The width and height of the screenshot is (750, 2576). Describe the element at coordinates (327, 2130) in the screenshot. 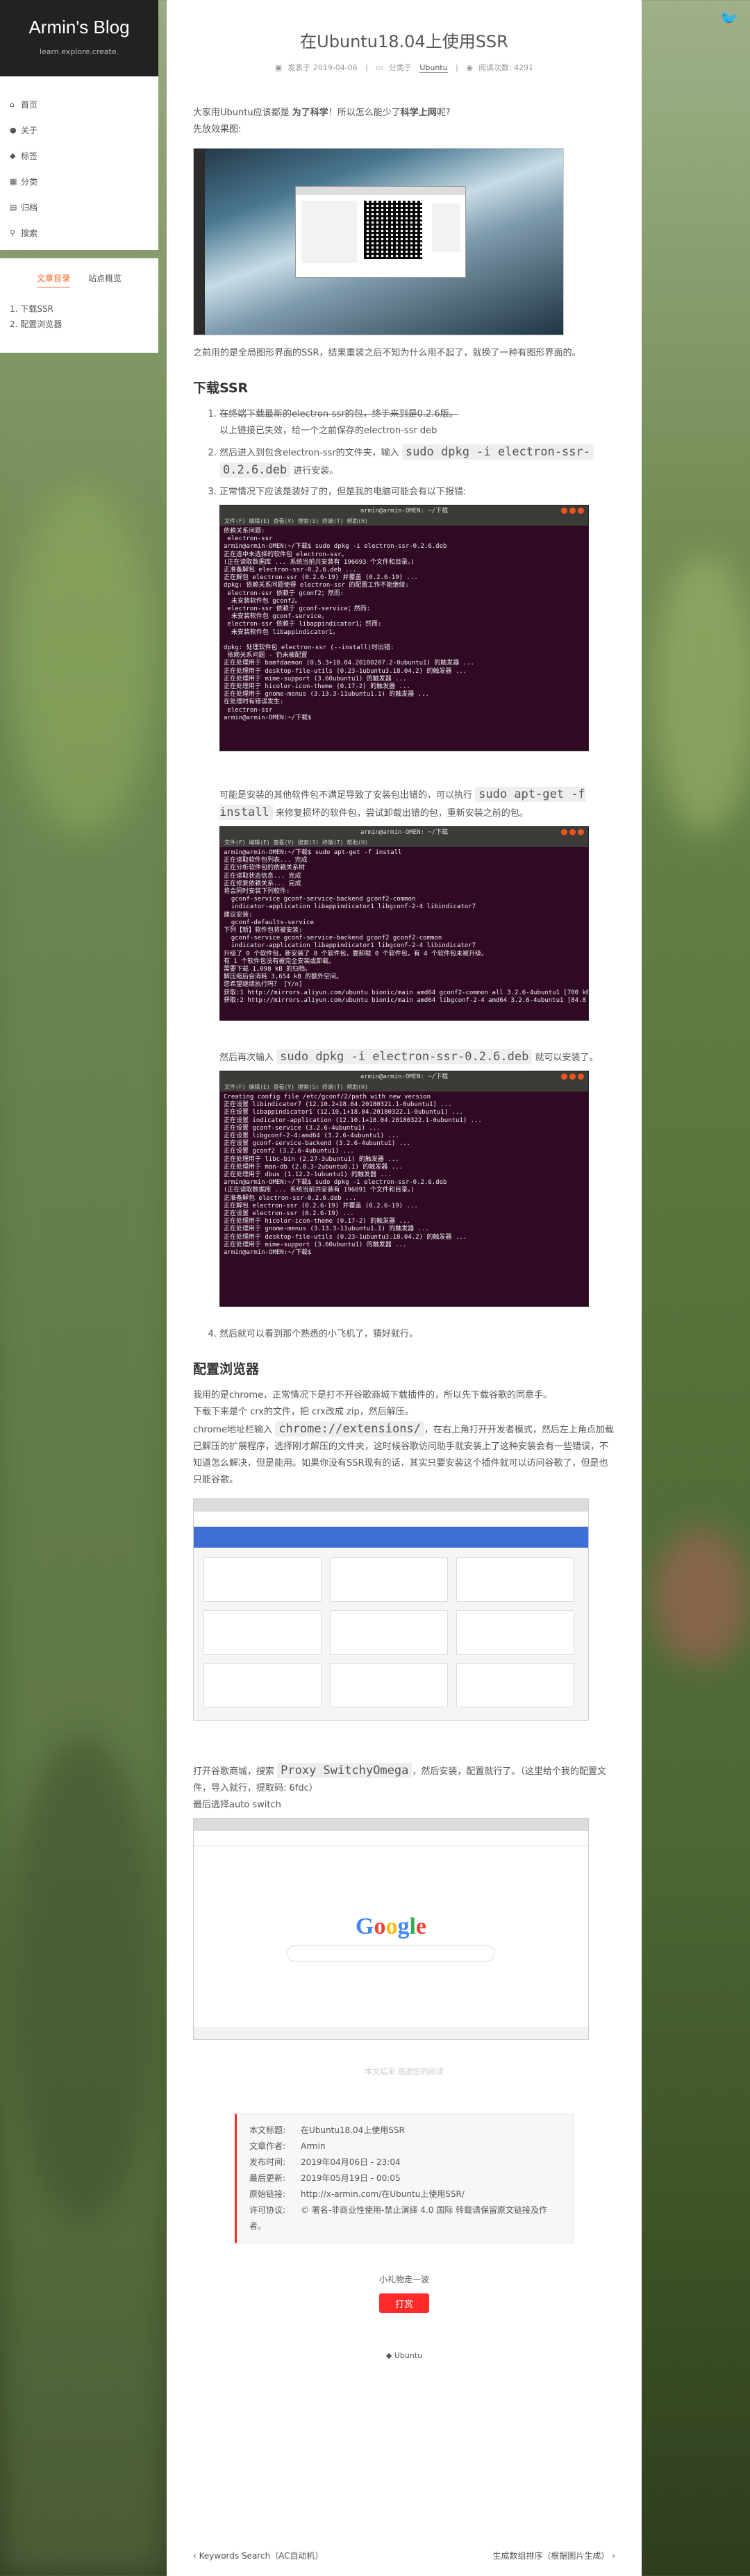

I see `copyright-row: 本文标题: 在Ubuntu18.04上使用SSR` at that location.